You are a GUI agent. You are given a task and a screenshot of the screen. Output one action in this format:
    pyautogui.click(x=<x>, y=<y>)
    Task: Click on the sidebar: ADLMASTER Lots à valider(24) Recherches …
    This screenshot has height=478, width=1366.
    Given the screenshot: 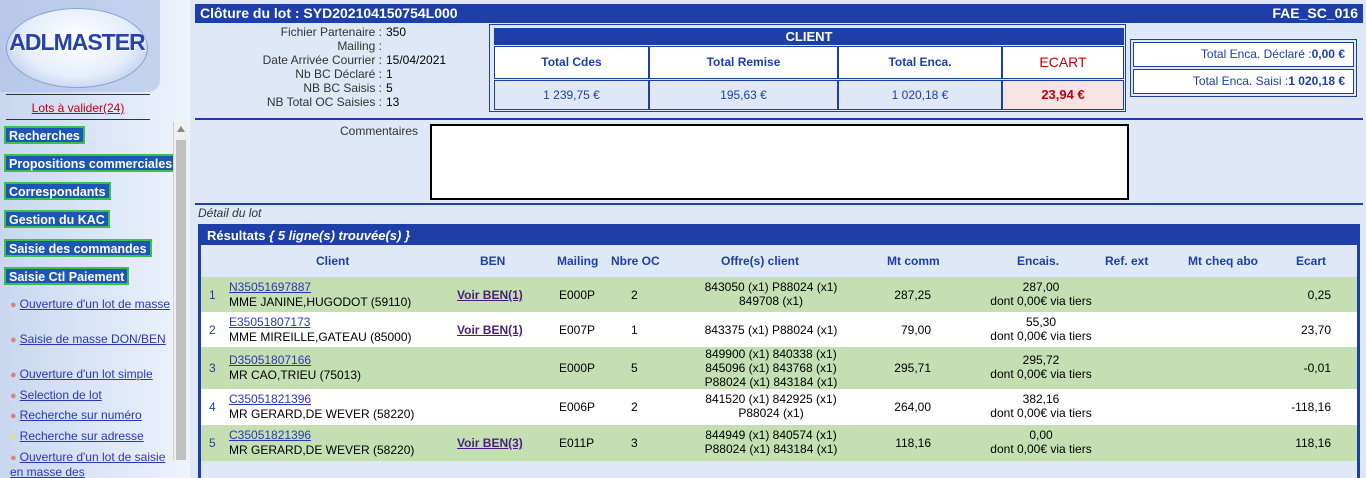 What is the action you would take?
    pyautogui.click(x=95, y=239)
    